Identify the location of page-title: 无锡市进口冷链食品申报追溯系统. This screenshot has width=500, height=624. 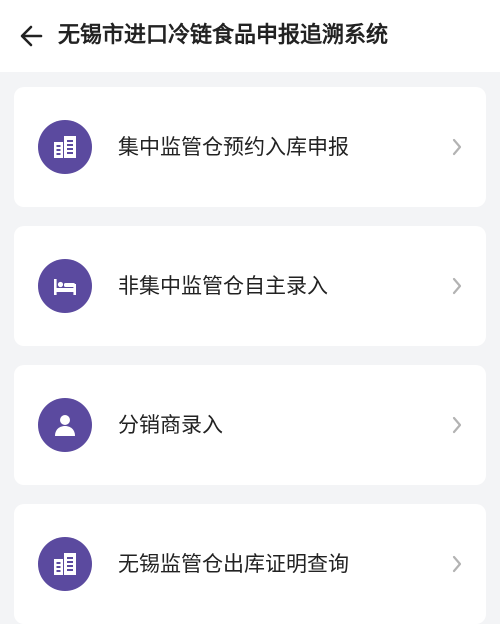
(223, 35).